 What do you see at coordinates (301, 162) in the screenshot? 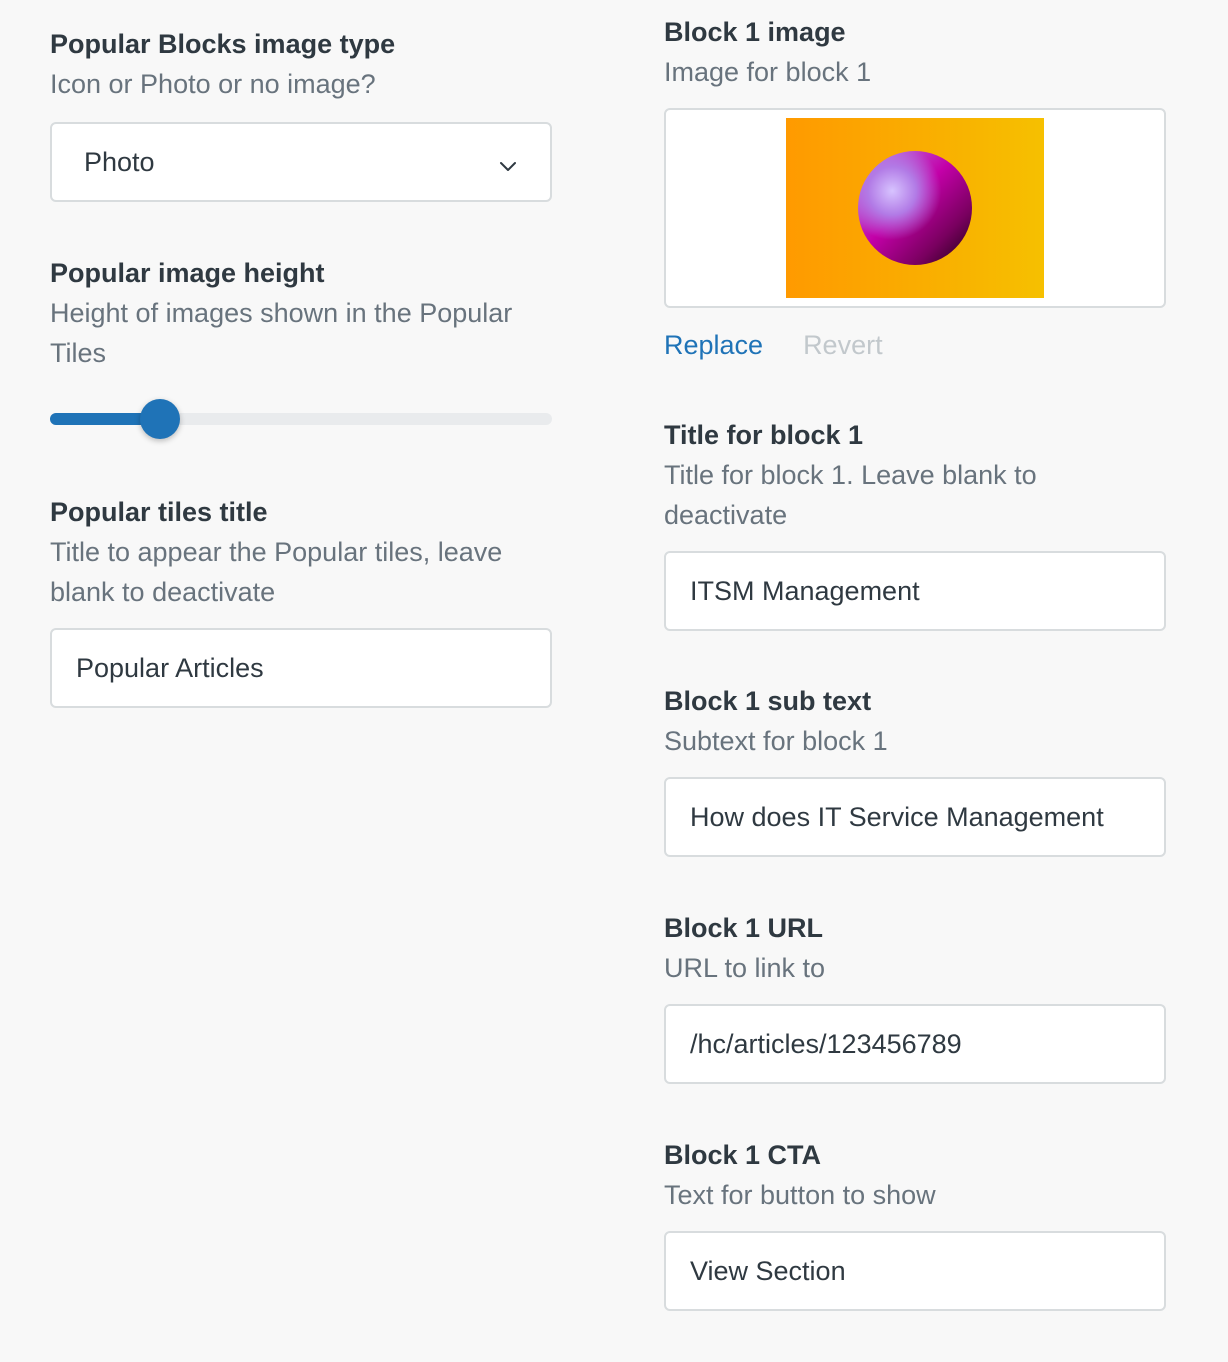
I see `image-type-select: Photo` at bounding box center [301, 162].